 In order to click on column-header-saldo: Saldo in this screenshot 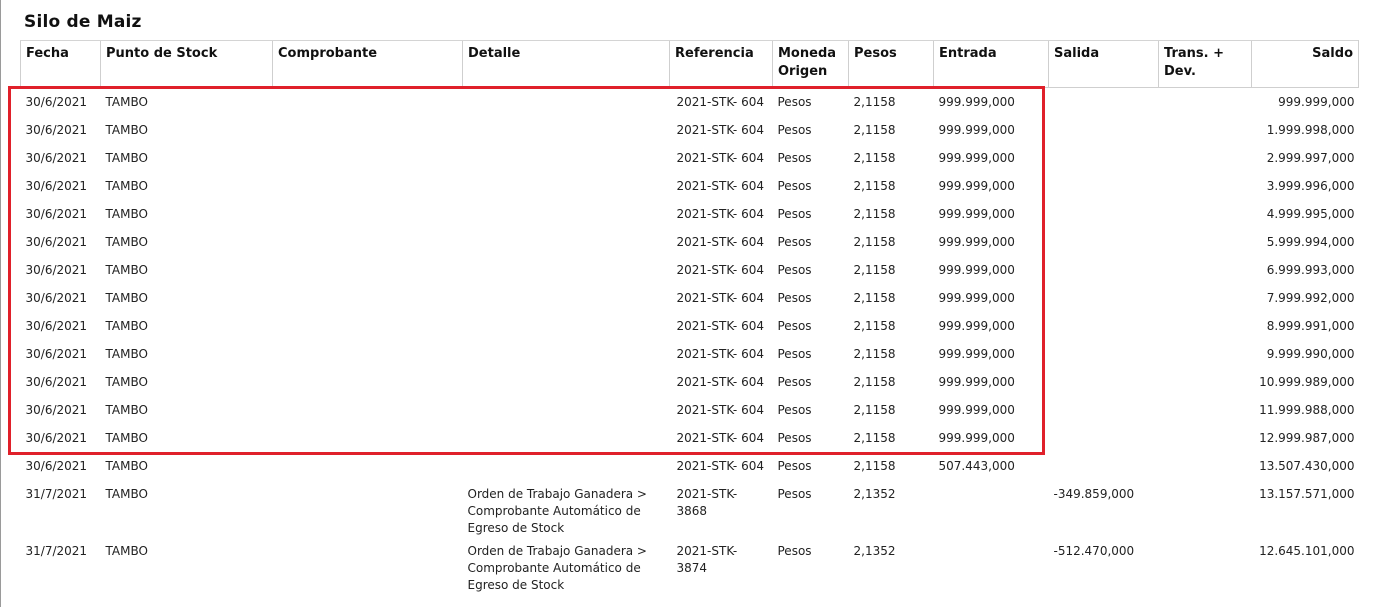, I will do `click(1305, 64)`.